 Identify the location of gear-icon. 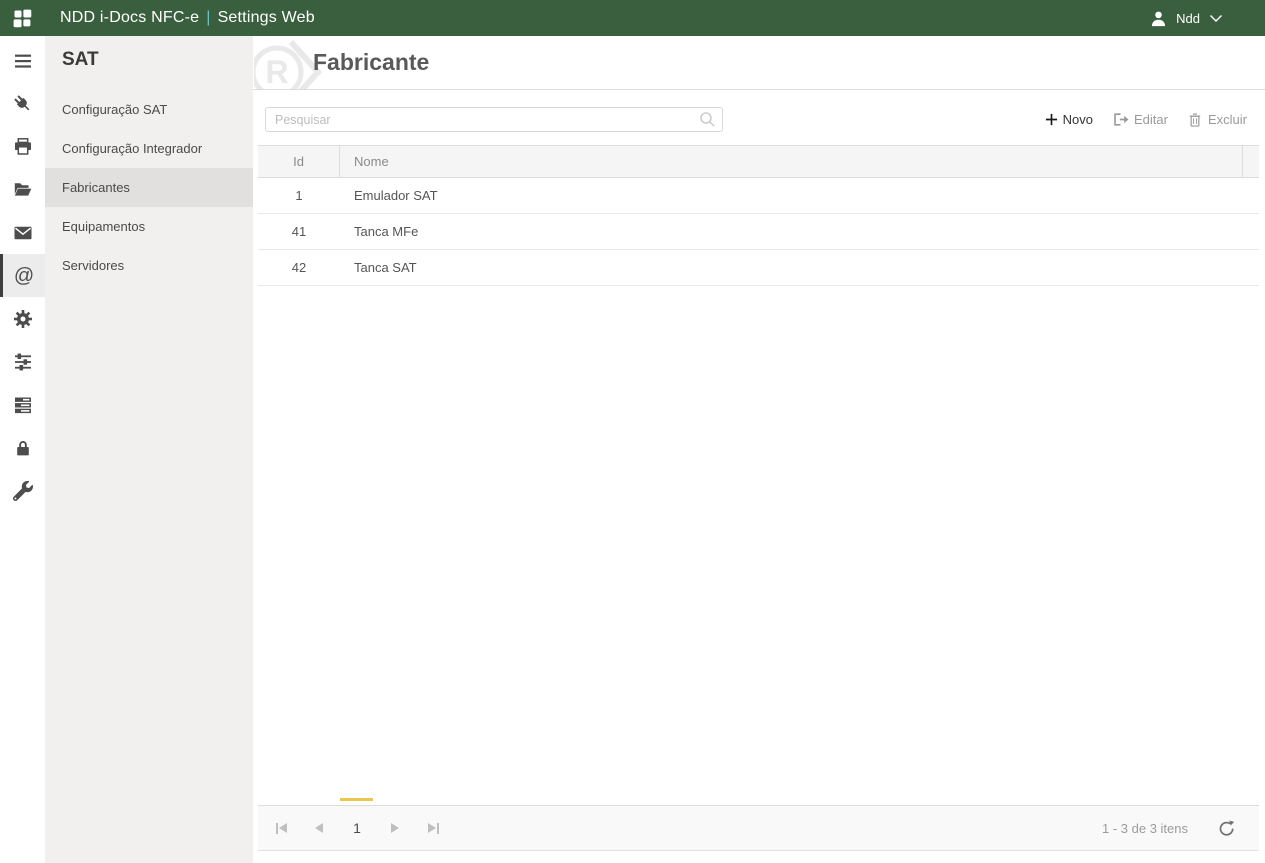
(22, 318).